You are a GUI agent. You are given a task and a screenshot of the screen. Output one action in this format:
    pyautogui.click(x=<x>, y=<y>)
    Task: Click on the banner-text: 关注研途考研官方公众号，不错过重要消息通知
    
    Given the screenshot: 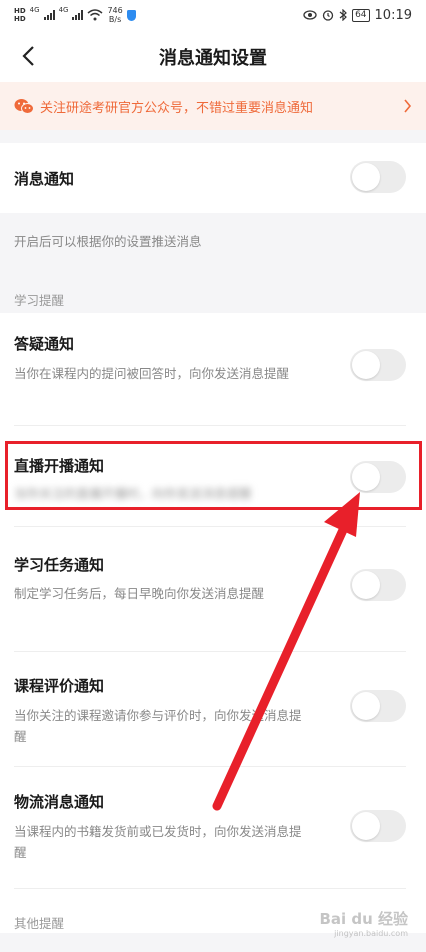 What is the action you would take?
    pyautogui.click(x=177, y=108)
    